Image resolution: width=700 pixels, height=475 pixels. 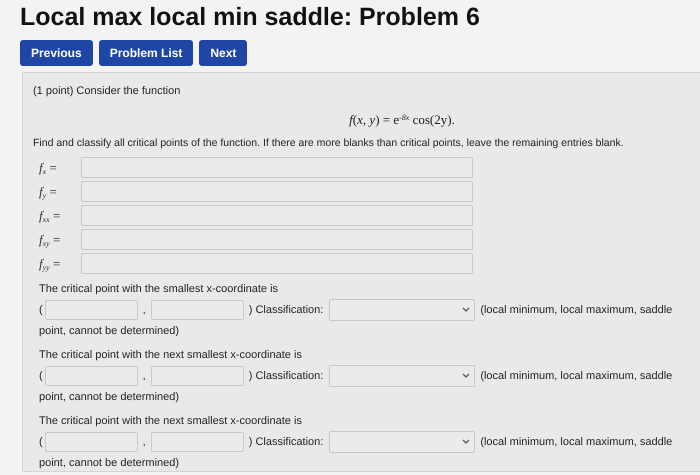 What do you see at coordinates (50, 215) in the screenshot?
I see `derivative-label: f$_{xx}$ =` at bounding box center [50, 215].